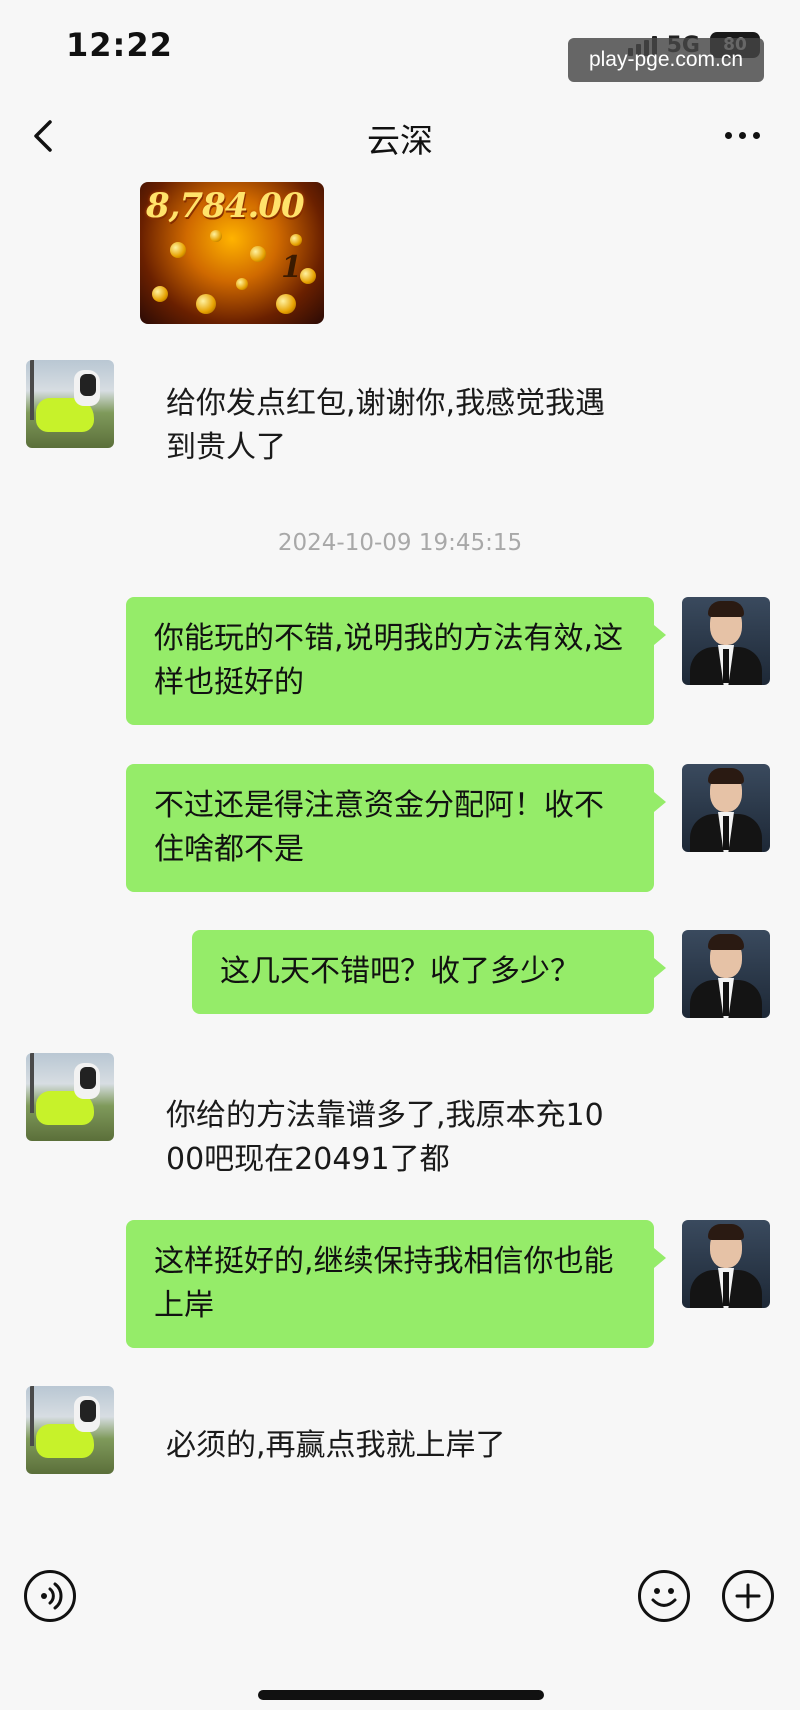  I want to click on outgoing-message: 这几天不错吧？收了多少？, so click(429, 972).